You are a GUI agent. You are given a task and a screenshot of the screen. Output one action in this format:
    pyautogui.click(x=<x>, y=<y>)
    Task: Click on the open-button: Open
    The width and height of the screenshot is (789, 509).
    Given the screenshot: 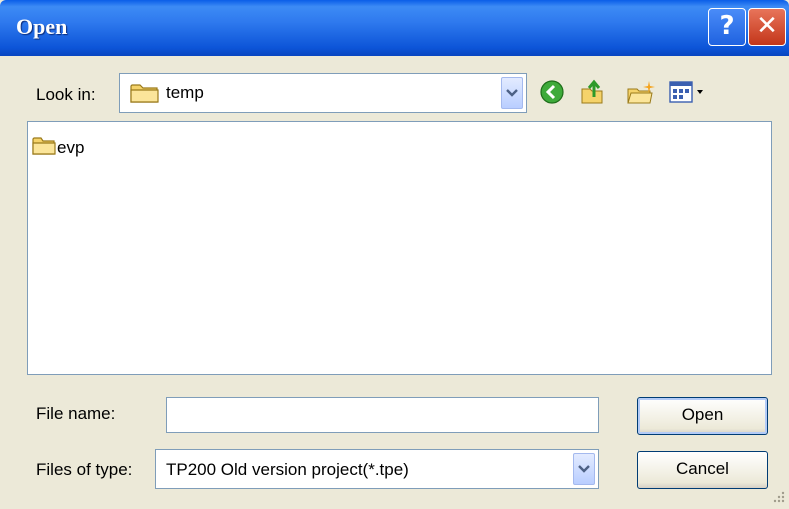 What is the action you would take?
    pyautogui.click(x=702, y=416)
    